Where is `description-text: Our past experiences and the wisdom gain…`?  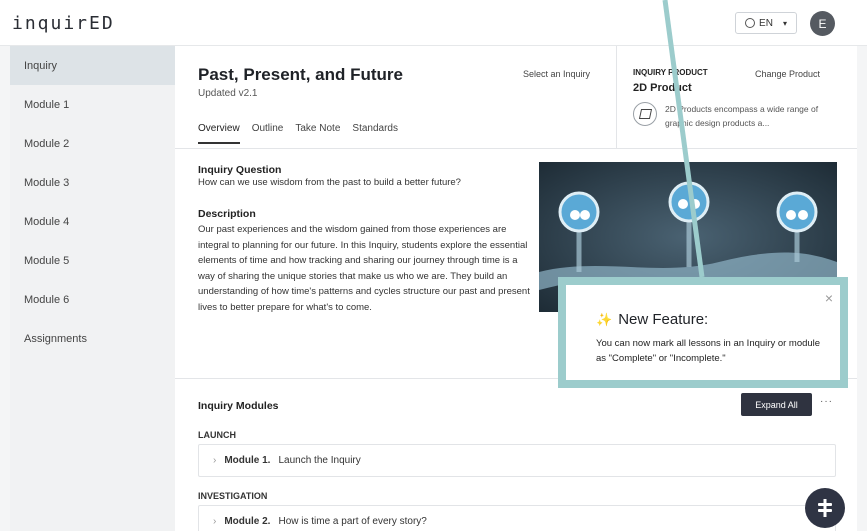 description-text: Our past experiences and the wisdom gain… is located at coordinates (364, 268).